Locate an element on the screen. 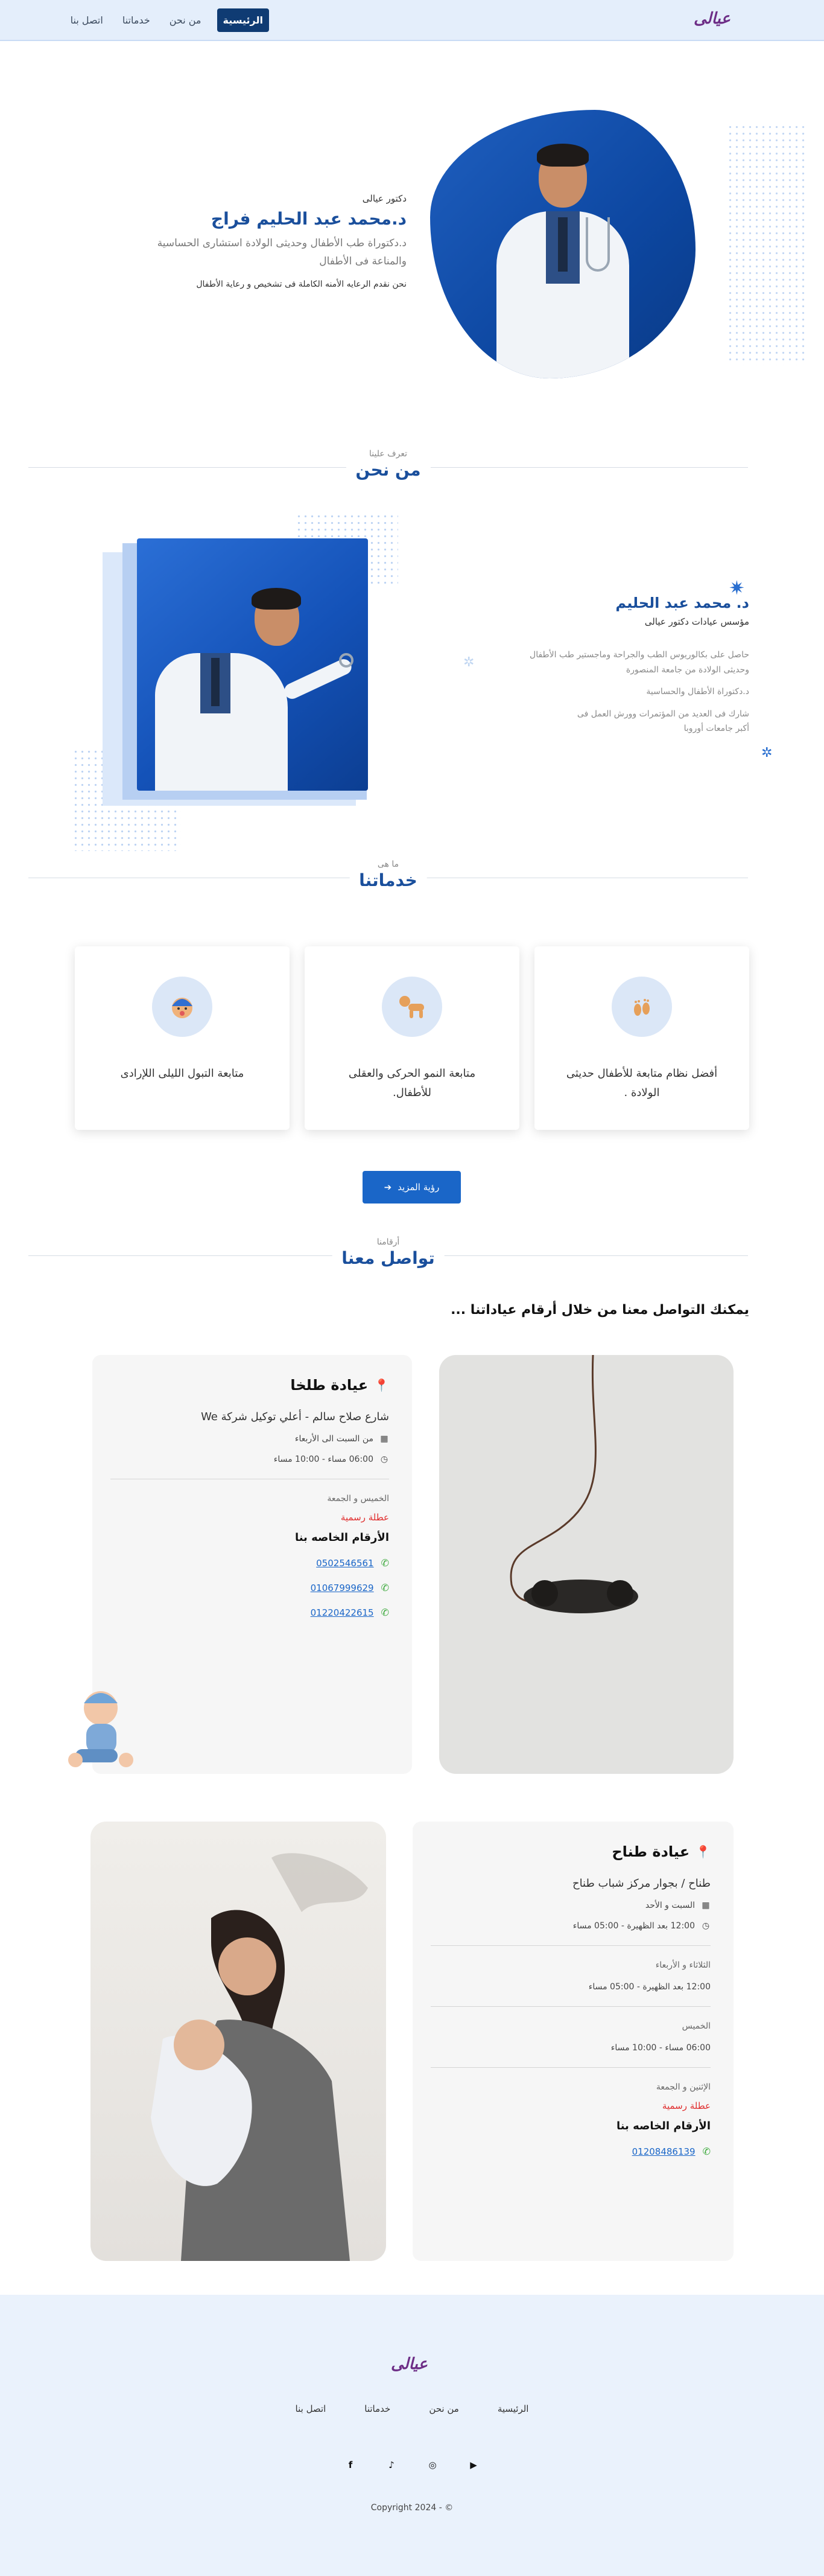 The width and height of the screenshot is (824, 2576). footer-logo: عيالى is located at coordinates (410, 2364).